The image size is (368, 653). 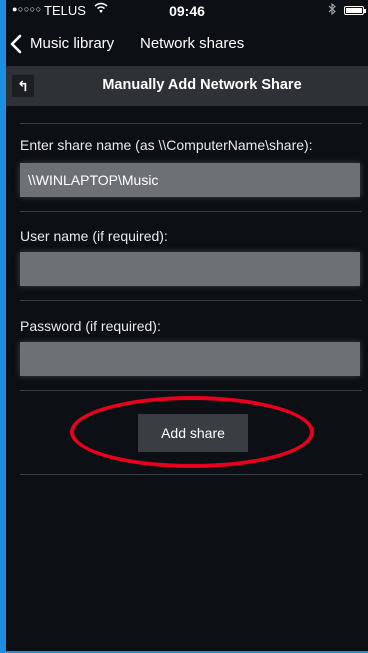 What do you see at coordinates (72, 43) in the screenshot?
I see `back-button: Music library` at bounding box center [72, 43].